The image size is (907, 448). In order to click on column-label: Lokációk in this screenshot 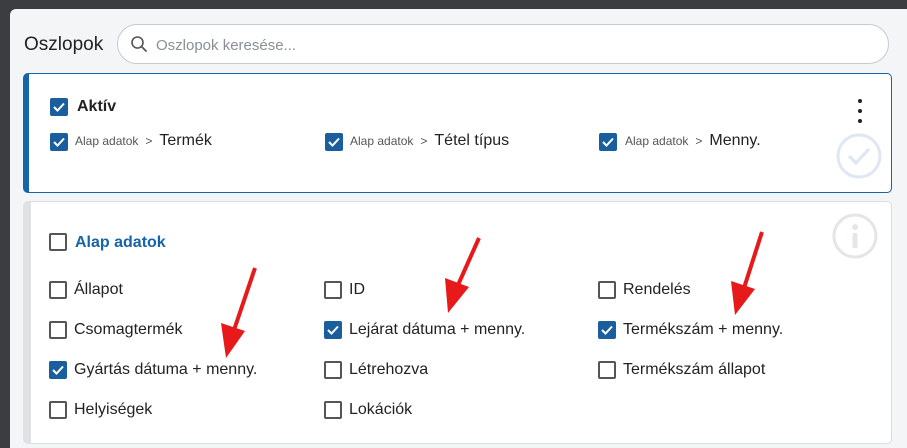, I will do `click(381, 409)`.